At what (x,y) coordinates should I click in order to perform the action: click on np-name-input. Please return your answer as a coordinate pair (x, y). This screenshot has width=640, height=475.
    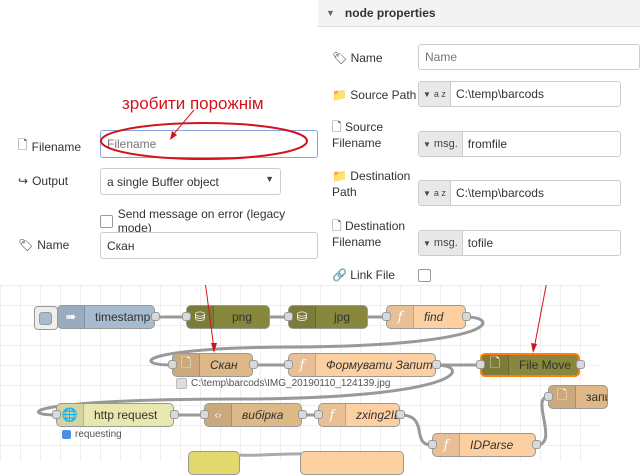
    Looking at the image, I should click on (529, 57).